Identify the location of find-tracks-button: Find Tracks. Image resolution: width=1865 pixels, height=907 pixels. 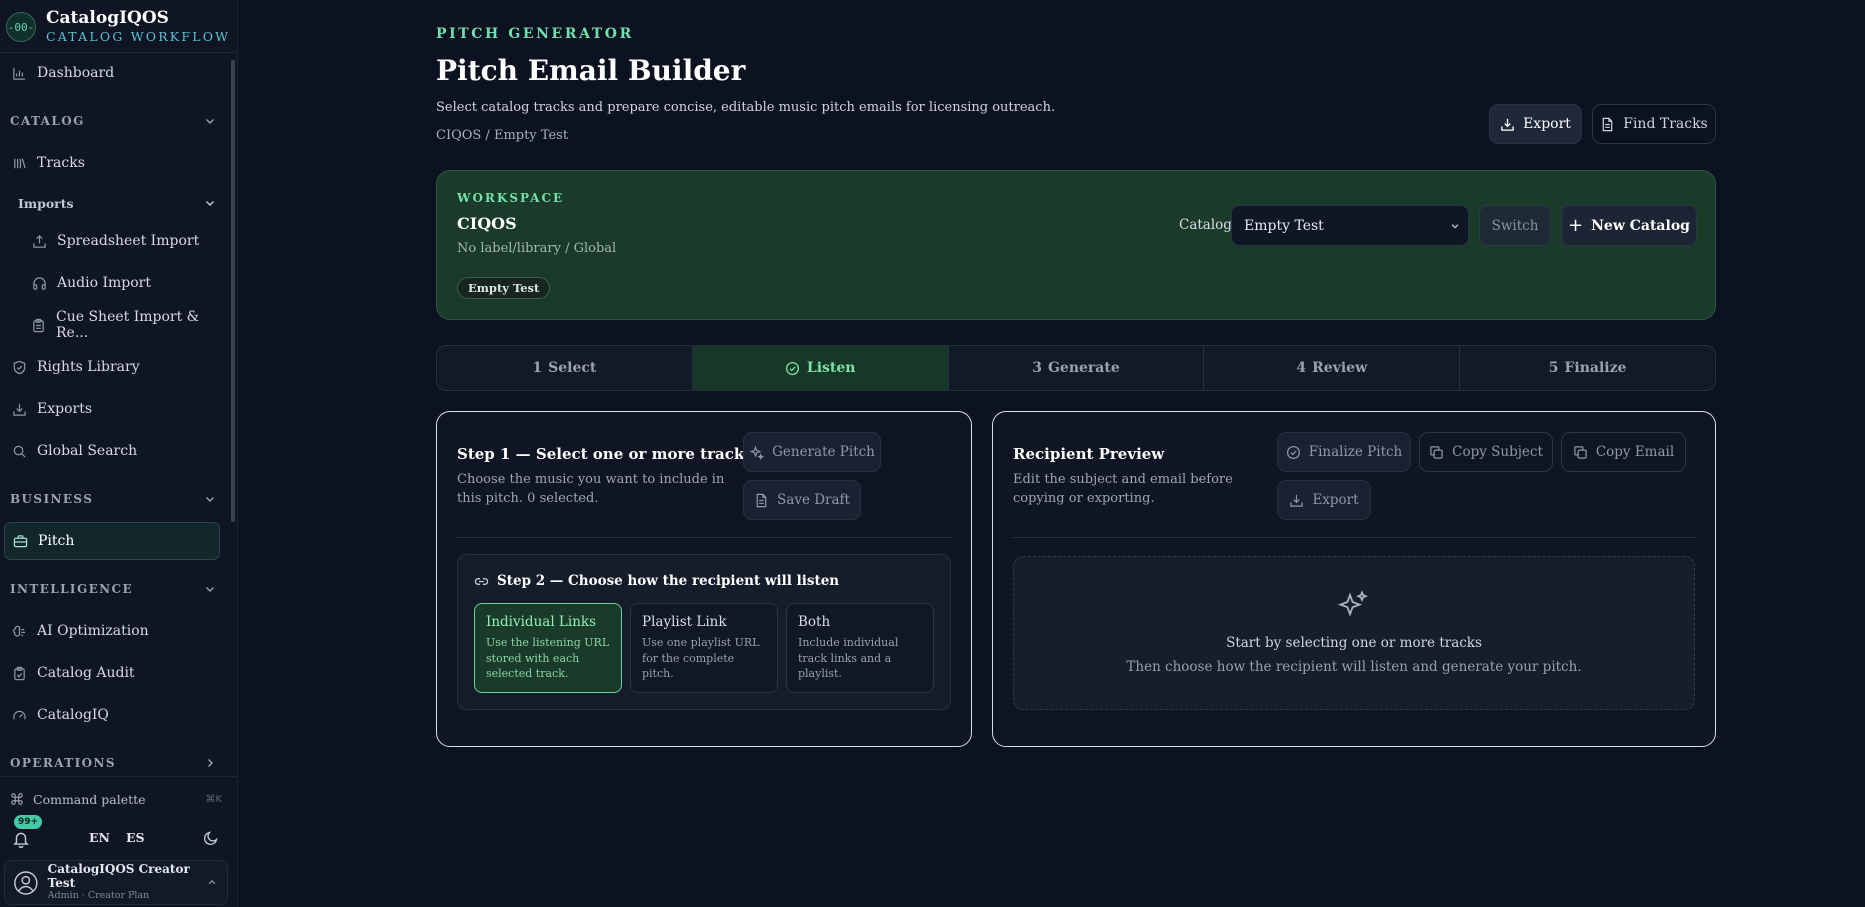
(1654, 124).